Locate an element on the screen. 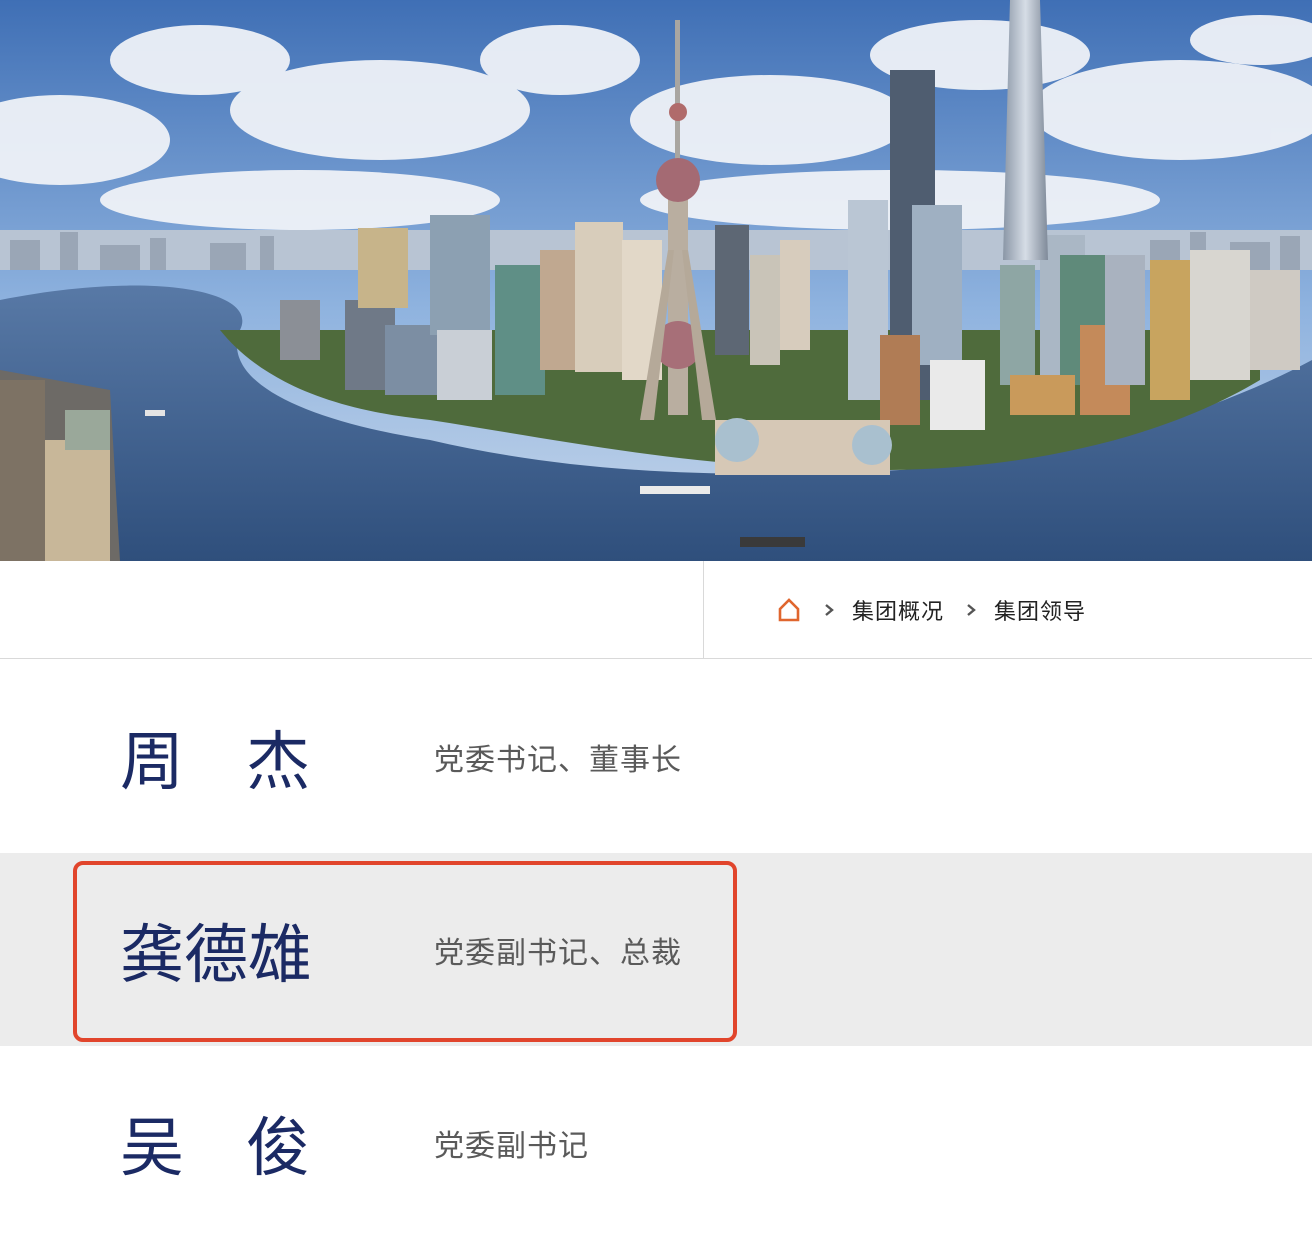  leader-name: 周 杰 is located at coordinates (215, 757).